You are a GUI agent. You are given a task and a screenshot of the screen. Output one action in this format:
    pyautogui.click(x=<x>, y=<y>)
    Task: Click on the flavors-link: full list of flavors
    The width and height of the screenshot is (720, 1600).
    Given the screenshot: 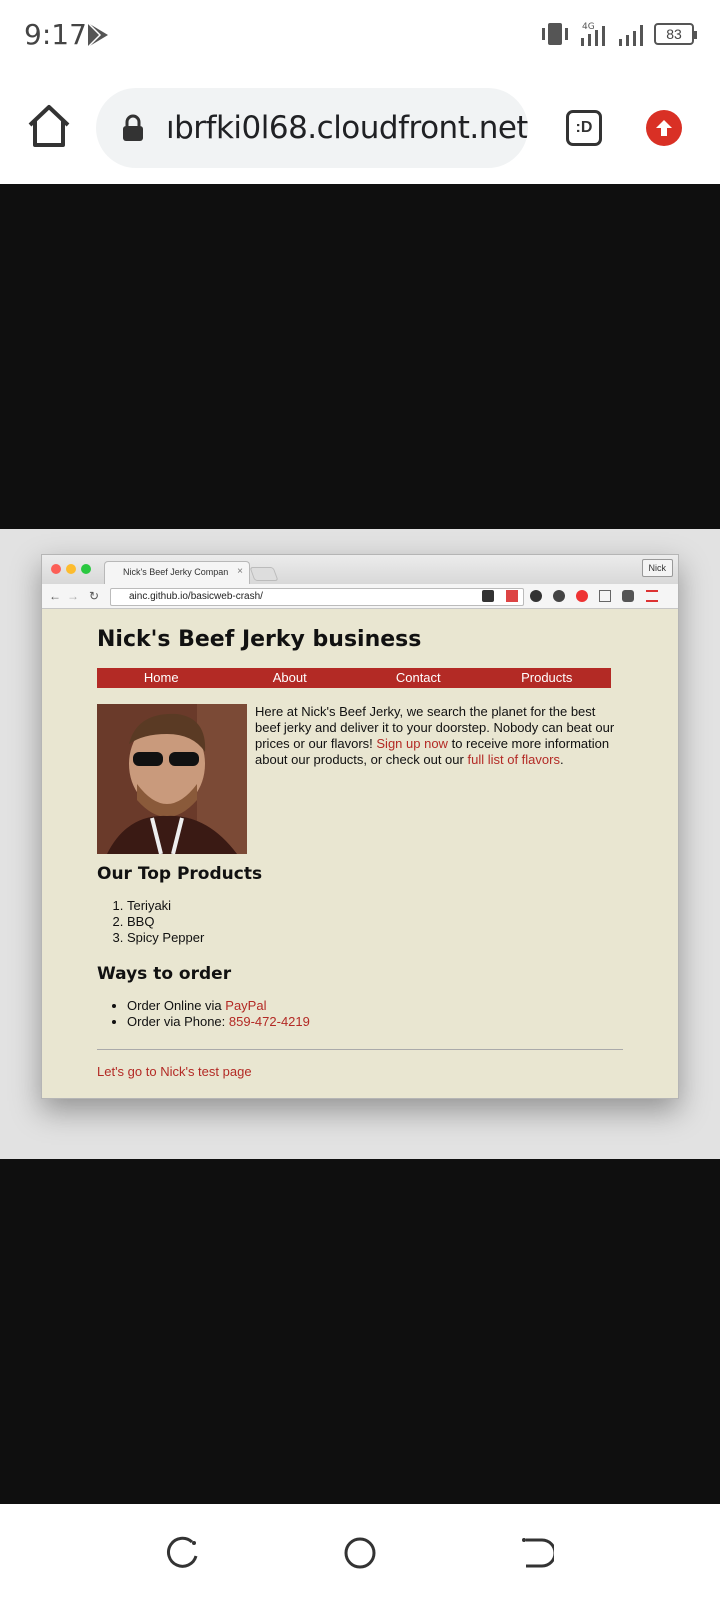 What is the action you would take?
    pyautogui.click(x=513, y=759)
    